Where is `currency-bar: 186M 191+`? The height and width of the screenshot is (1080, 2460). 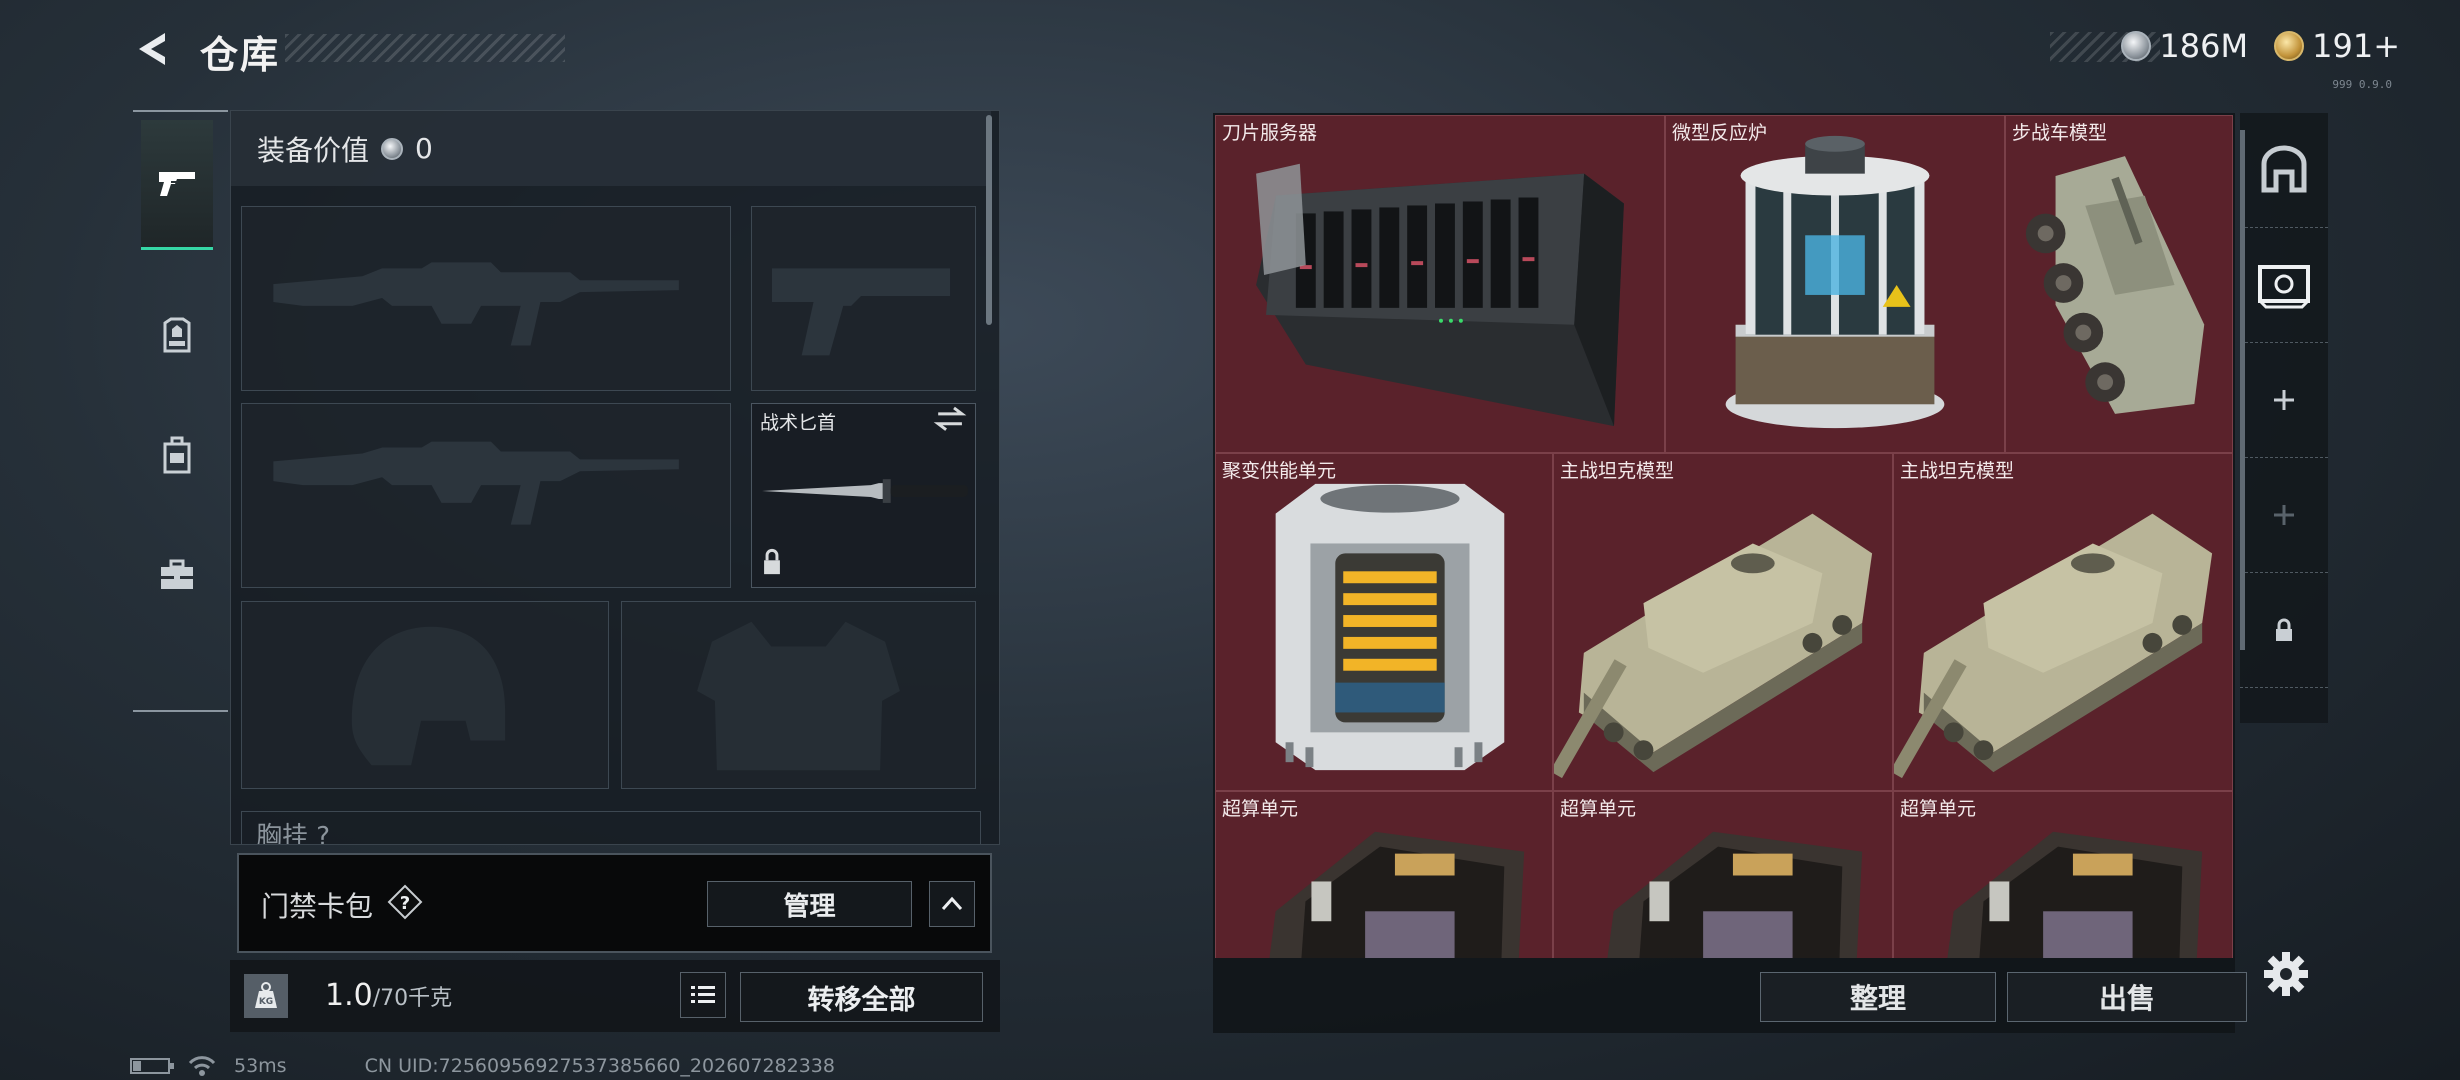 currency-bar: 186M 191+ is located at coordinates (2200, 46).